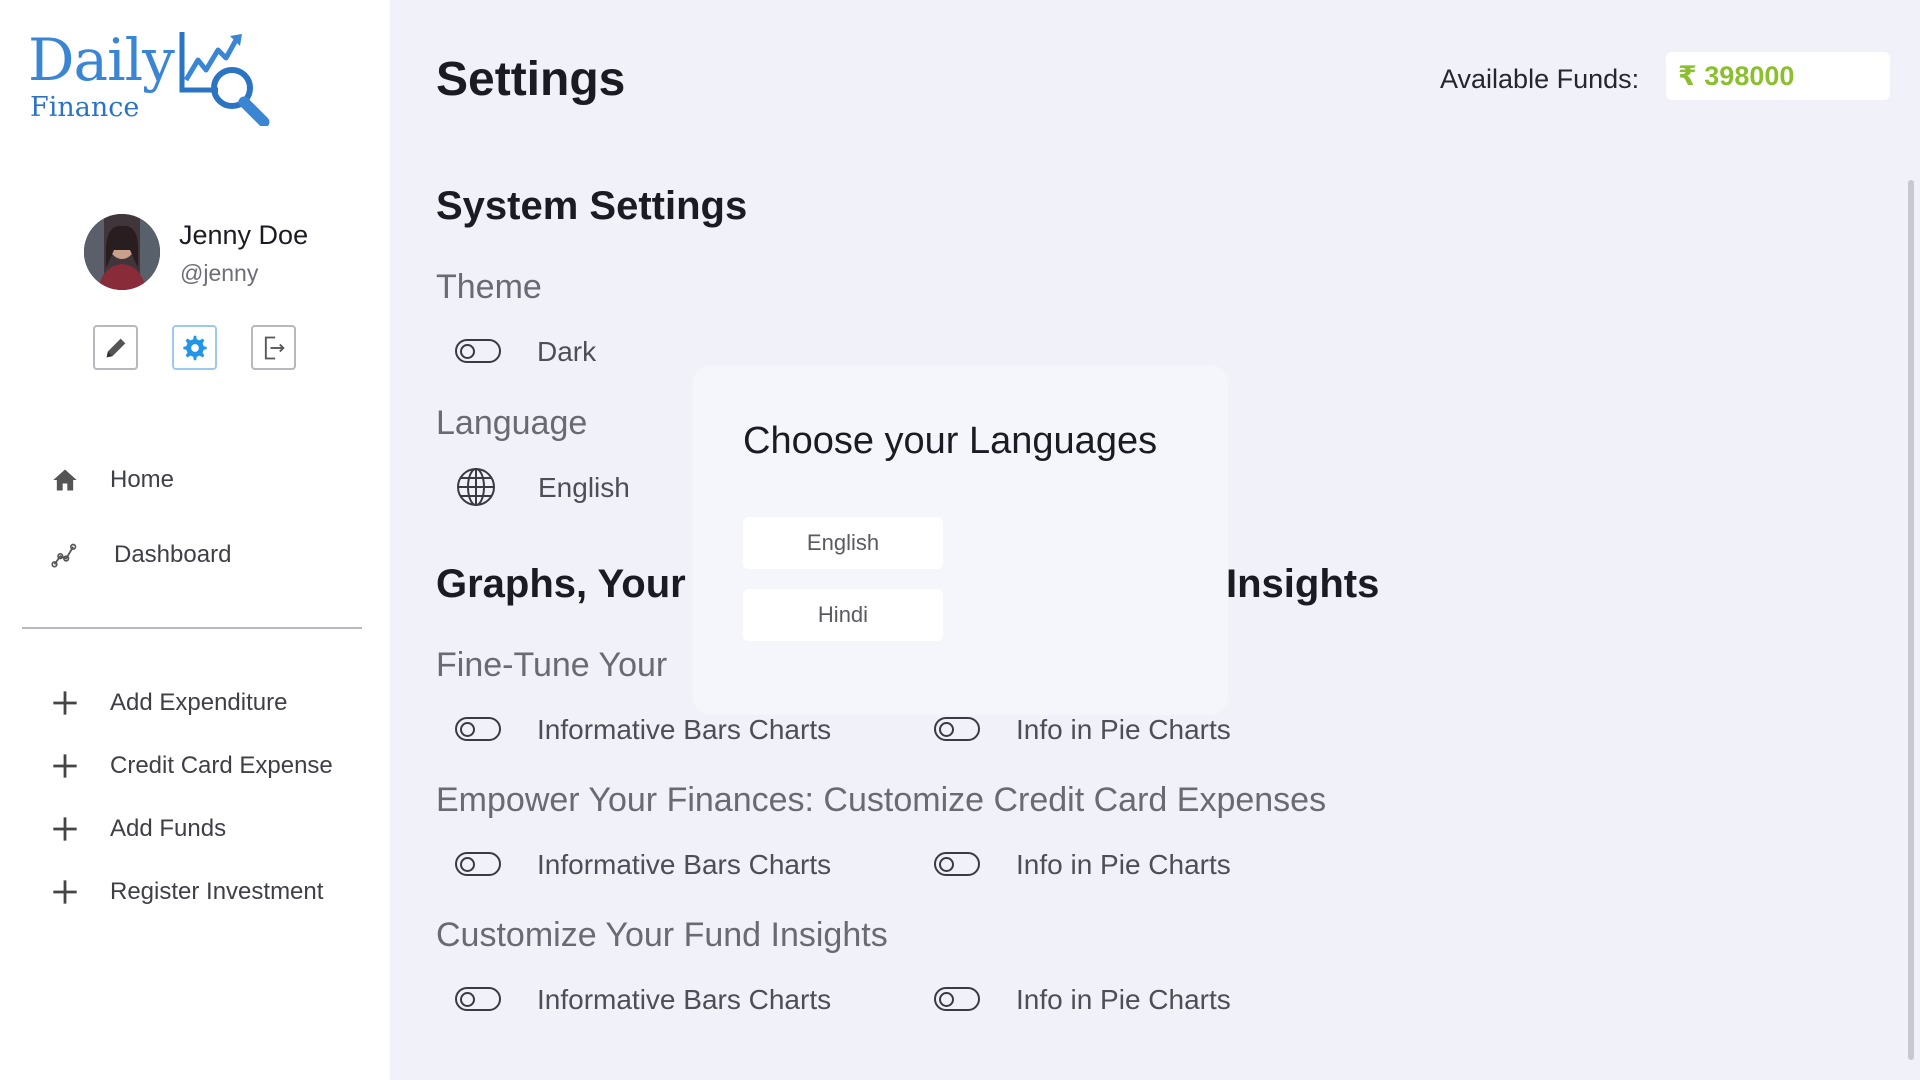 This screenshot has width=1920, height=1080. Describe the element at coordinates (219, 273) in the screenshot. I see `user-handle: @jenny` at that location.